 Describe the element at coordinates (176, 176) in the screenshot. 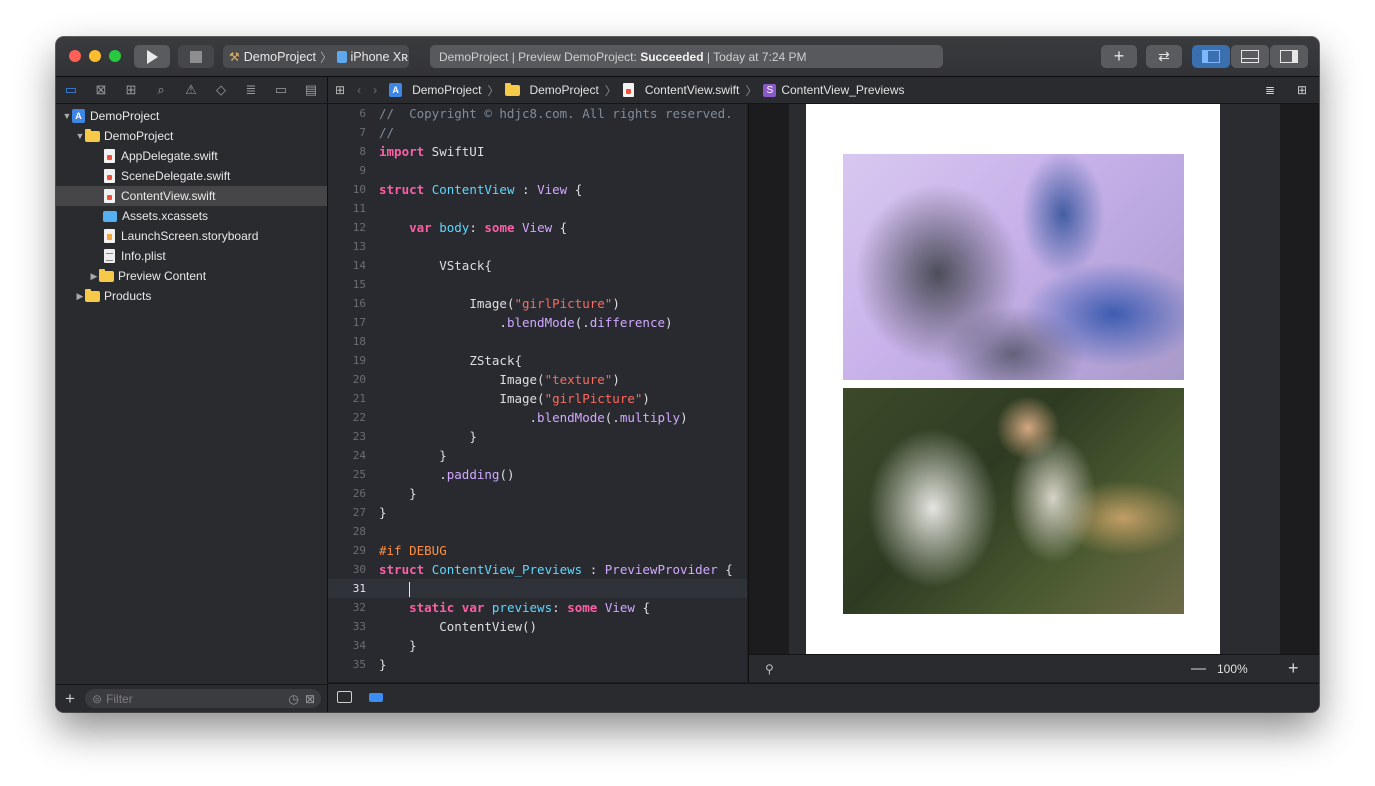

I see `tree-item-label: SceneDelegate.swift` at that location.